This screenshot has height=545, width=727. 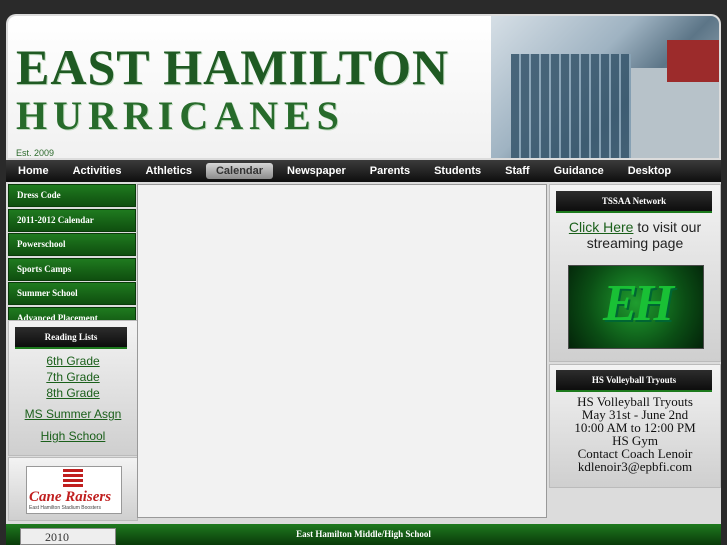 What do you see at coordinates (638, 303) in the screenshot?
I see `eh-logo-text: EH` at bounding box center [638, 303].